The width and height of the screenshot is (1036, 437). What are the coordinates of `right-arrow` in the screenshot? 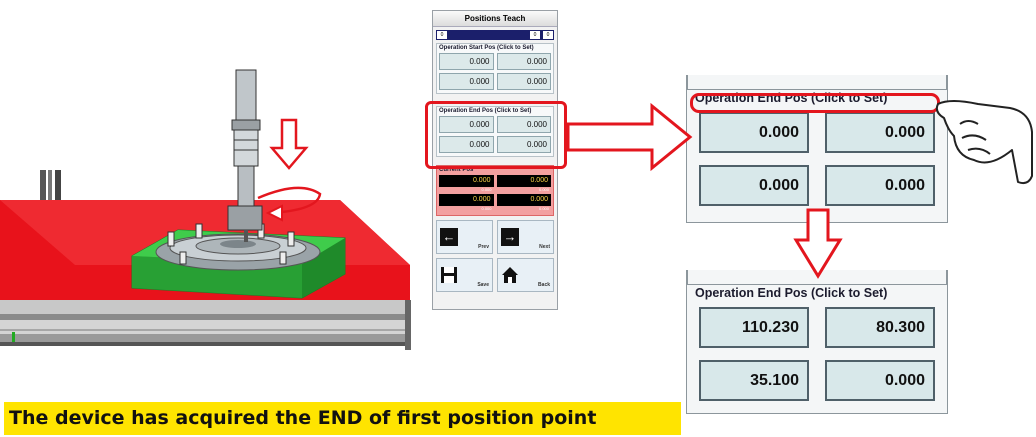 It's located at (629, 137).